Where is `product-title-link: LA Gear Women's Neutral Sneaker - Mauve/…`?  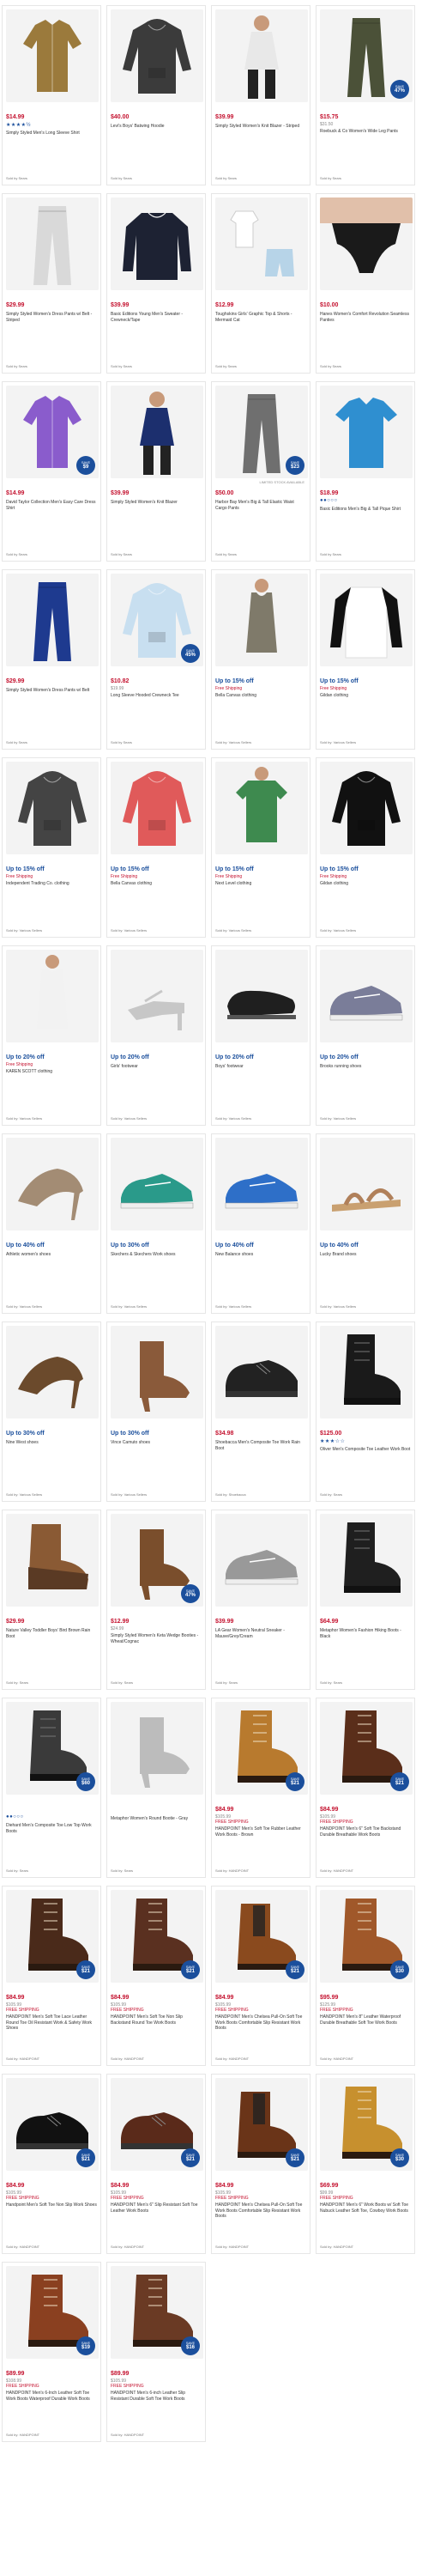
product-title-link: LA Gear Women's Neutral Sneaker - Mauve/… is located at coordinates (260, 1636).